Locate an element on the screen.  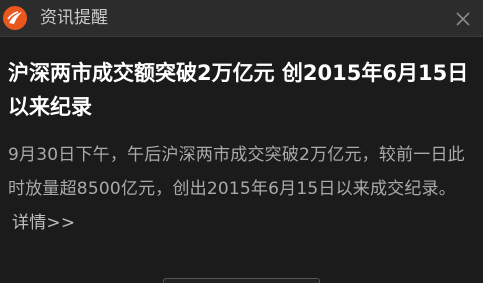
bottom-scroll-tab is located at coordinates (241, 280).